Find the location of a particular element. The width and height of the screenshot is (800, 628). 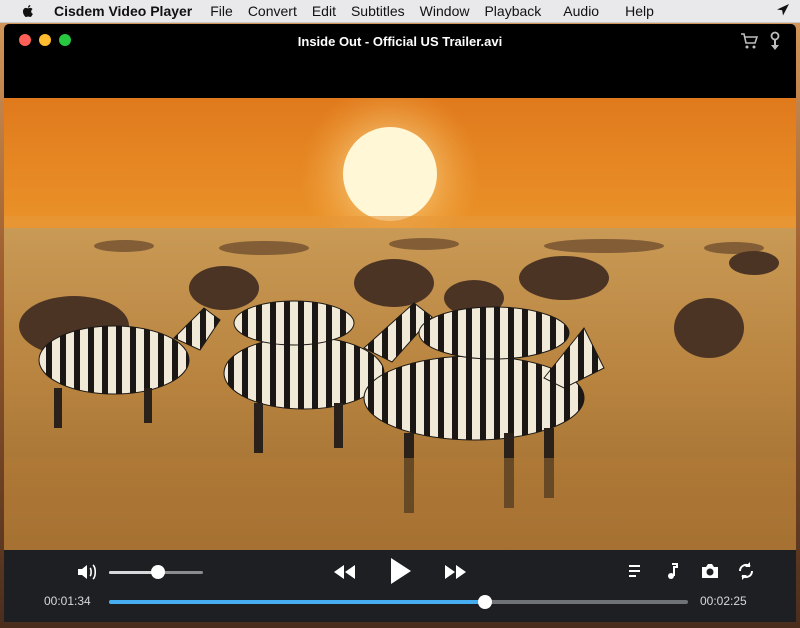

music-note-icon is located at coordinates (672, 571).